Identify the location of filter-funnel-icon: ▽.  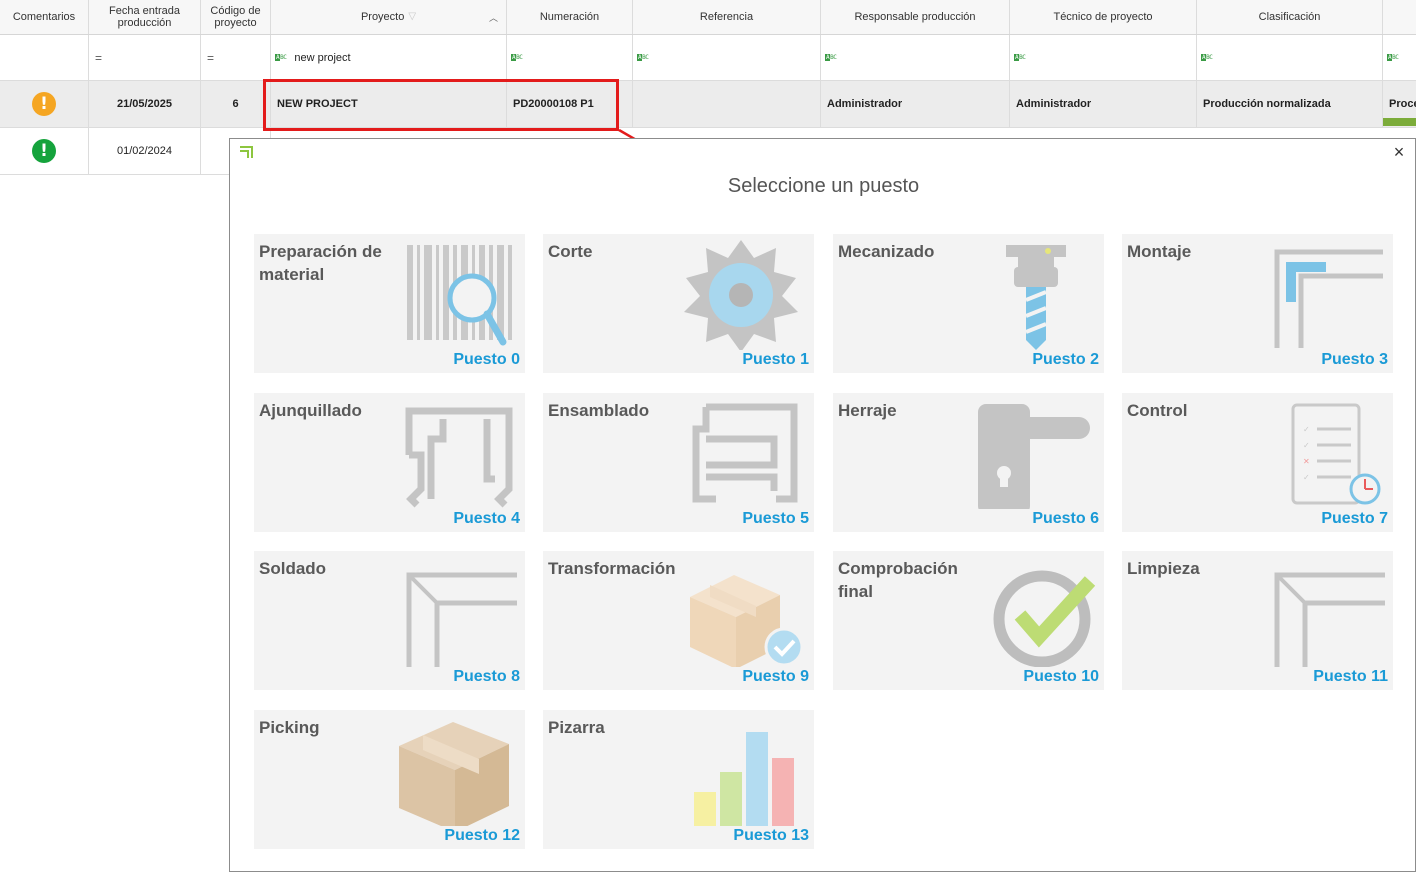
(412, 17).